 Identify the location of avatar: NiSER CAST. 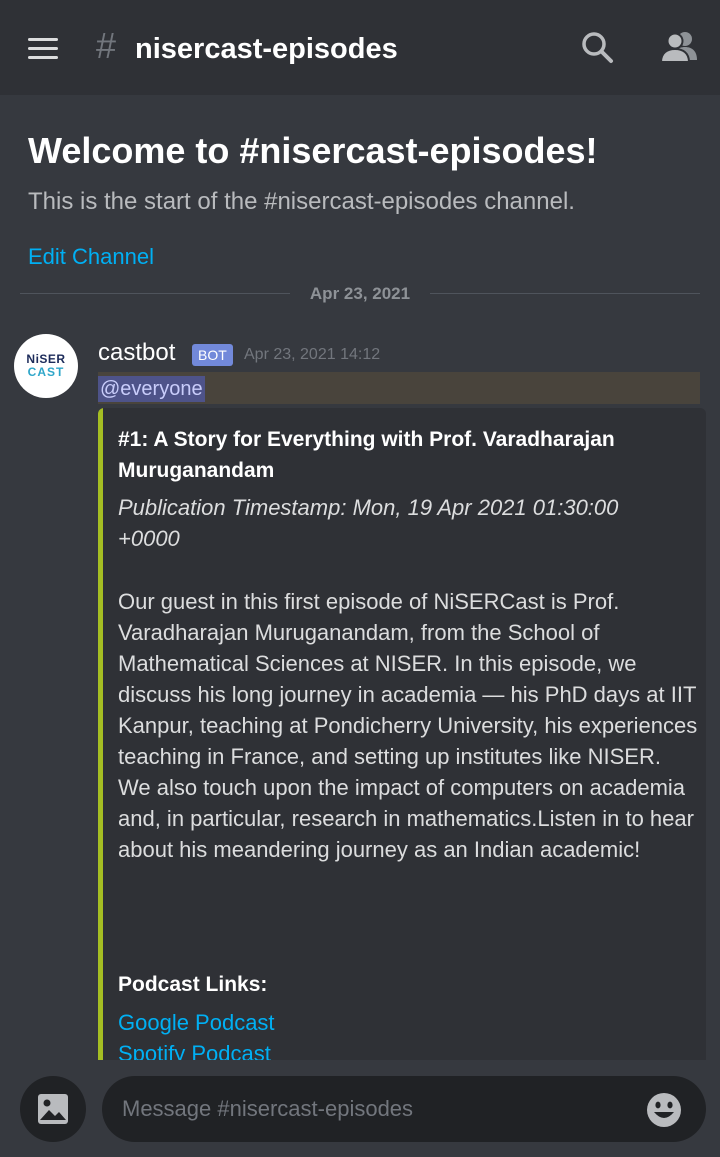
(46, 366).